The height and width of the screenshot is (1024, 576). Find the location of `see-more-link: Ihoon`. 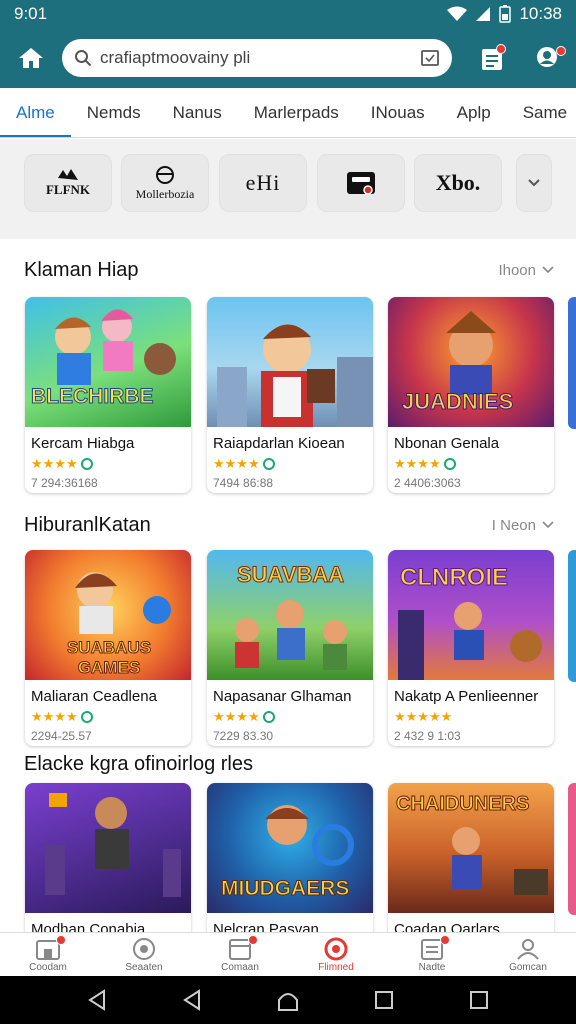

see-more-link: Ihoon is located at coordinates (526, 270).